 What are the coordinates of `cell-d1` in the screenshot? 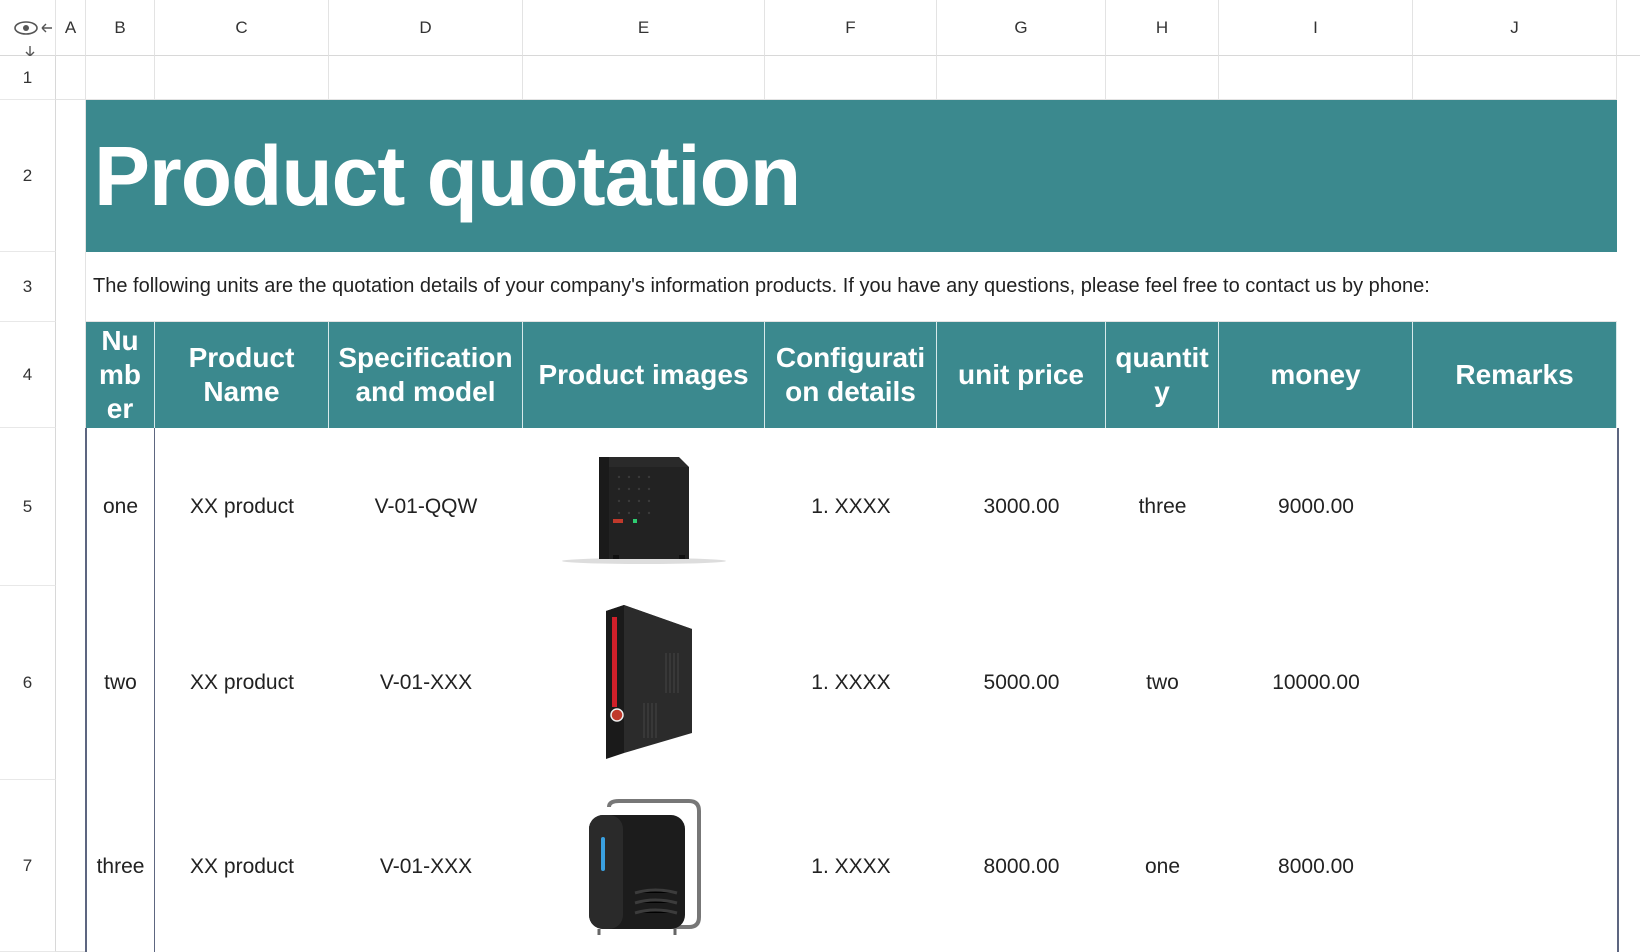 It's located at (426, 78).